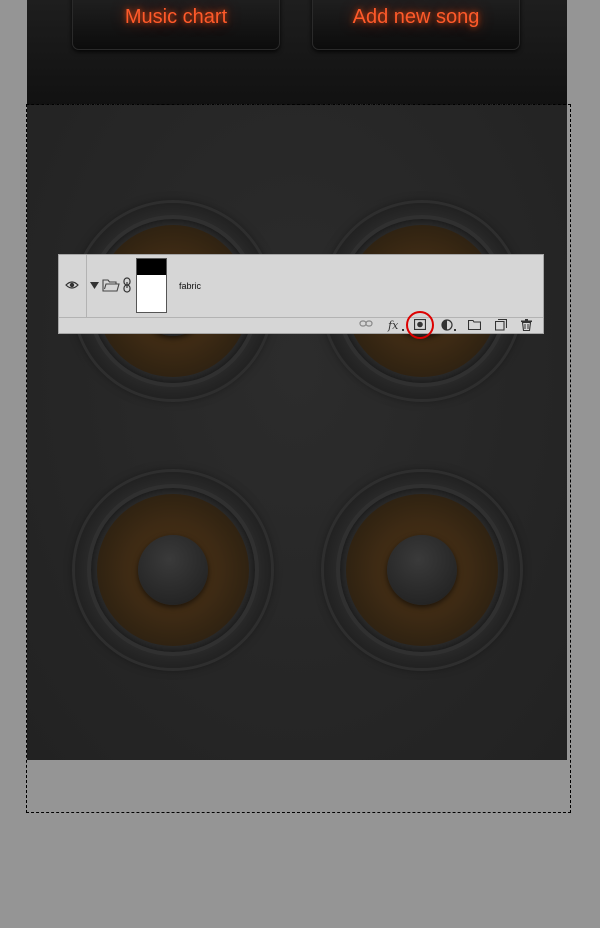 The height and width of the screenshot is (928, 600). I want to click on layer-name: fabric, so click(190, 286).